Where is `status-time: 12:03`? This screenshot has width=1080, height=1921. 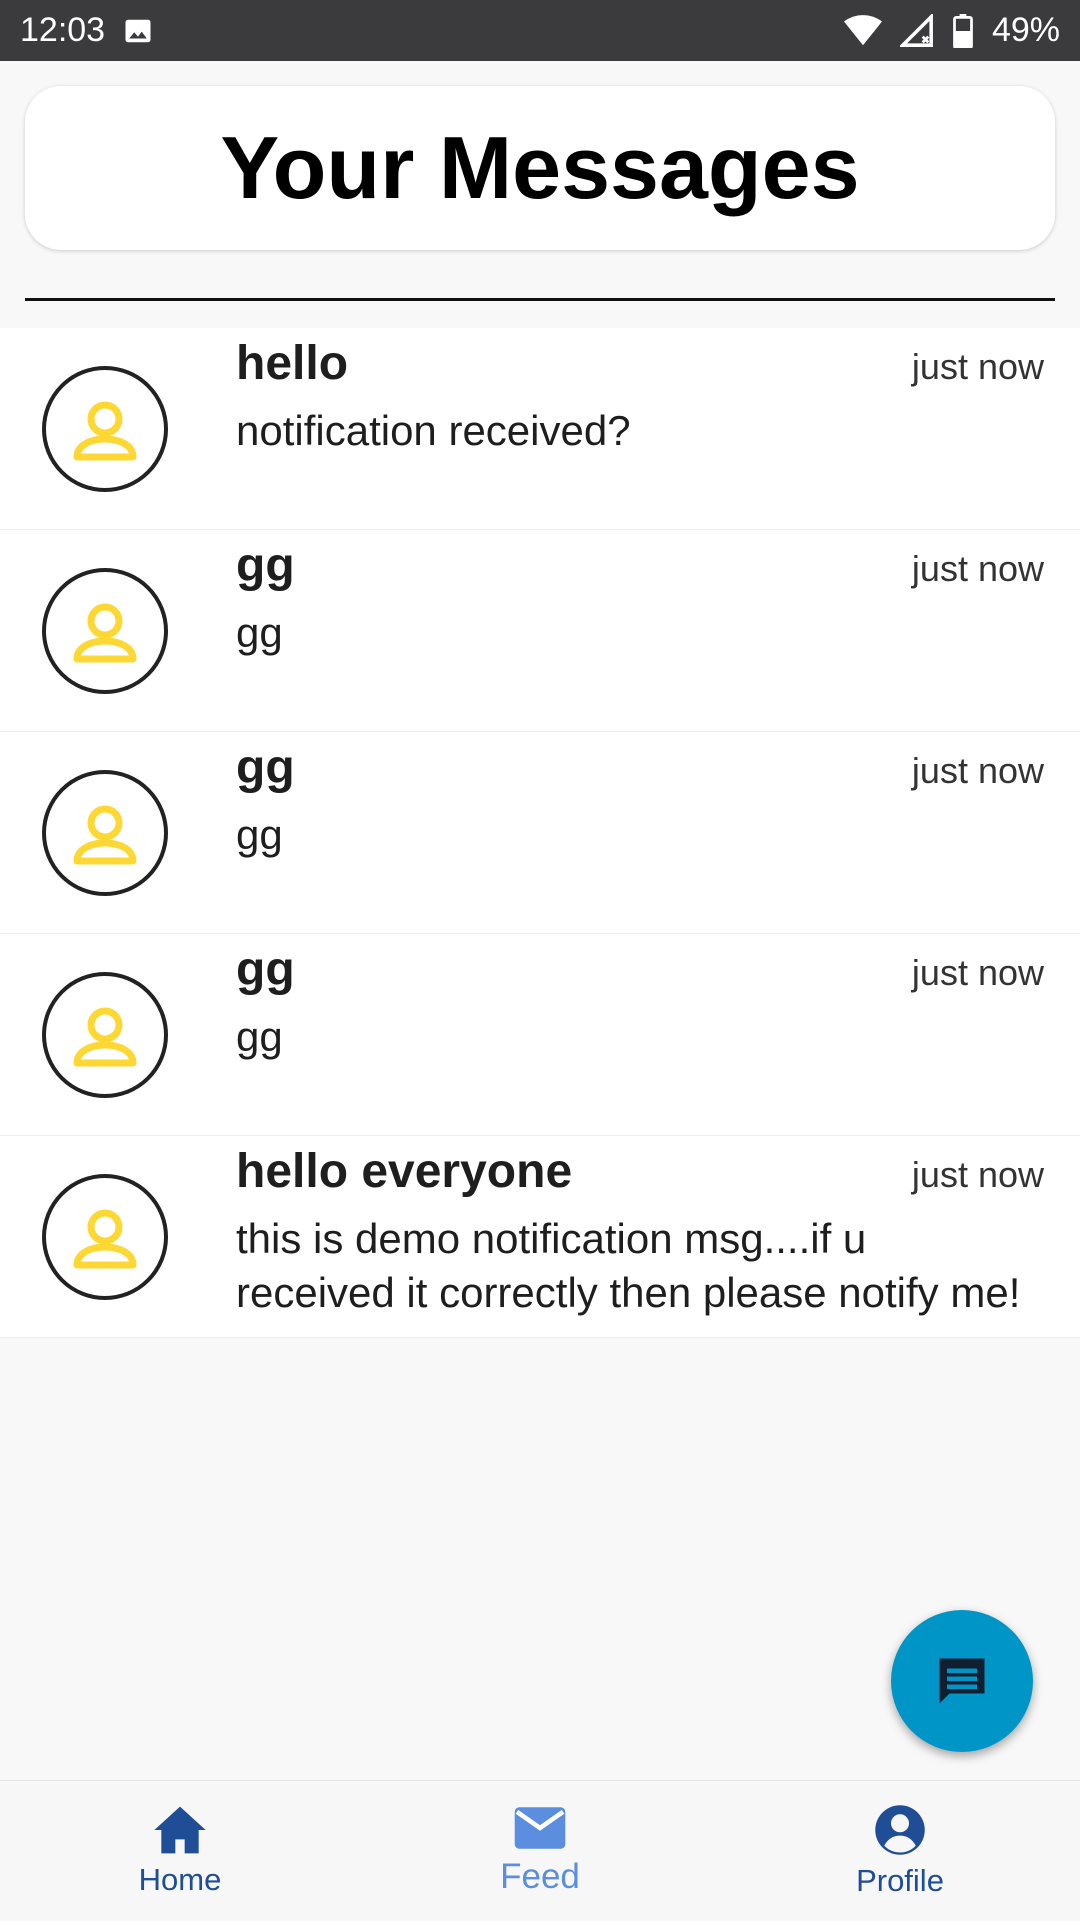 status-time: 12:03 is located at coordinates (63, 30).